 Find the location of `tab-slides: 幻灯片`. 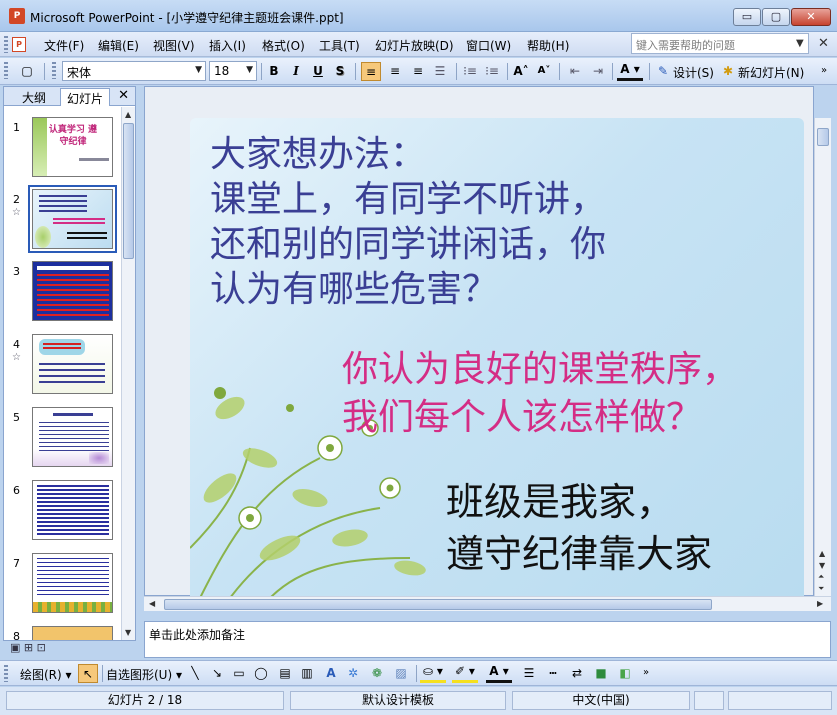

tab-slides: 幻灯片 is located at coordinates (85, 97).